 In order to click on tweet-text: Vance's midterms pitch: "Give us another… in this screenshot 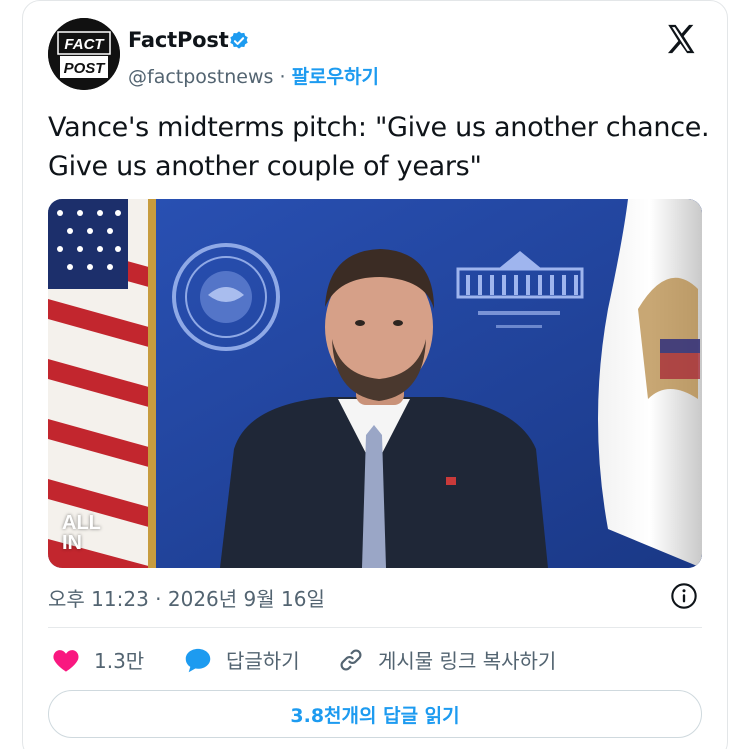, I will do `click(379, 147)`.